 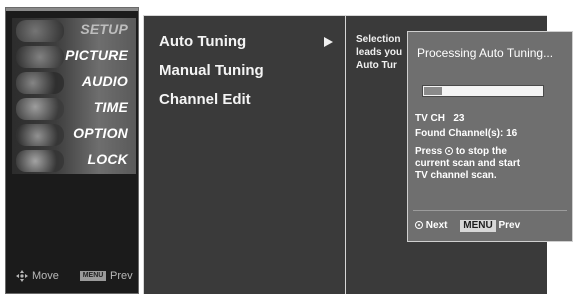 I want to click on scan-progress-bar, so click(x=483, y=91).